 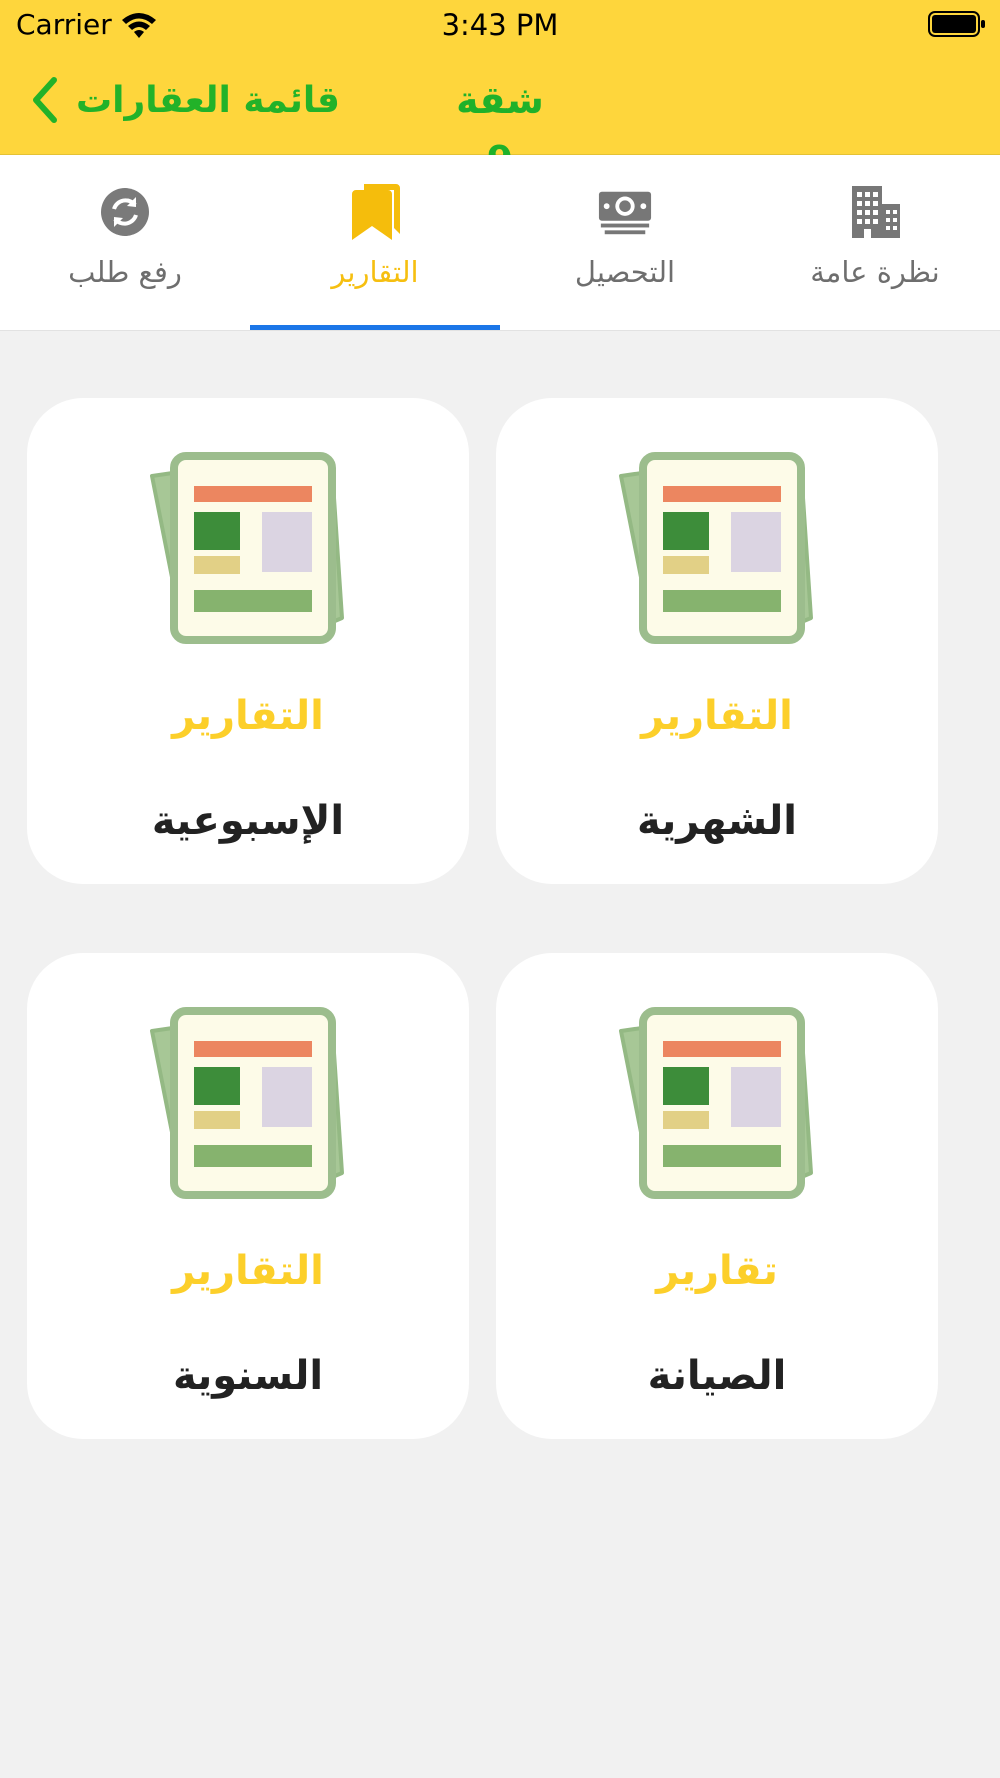 What do you see at coordinates (375, 272) in the screenshot?
I see `tab-label: التقارير` at bounding box center [375, 272].